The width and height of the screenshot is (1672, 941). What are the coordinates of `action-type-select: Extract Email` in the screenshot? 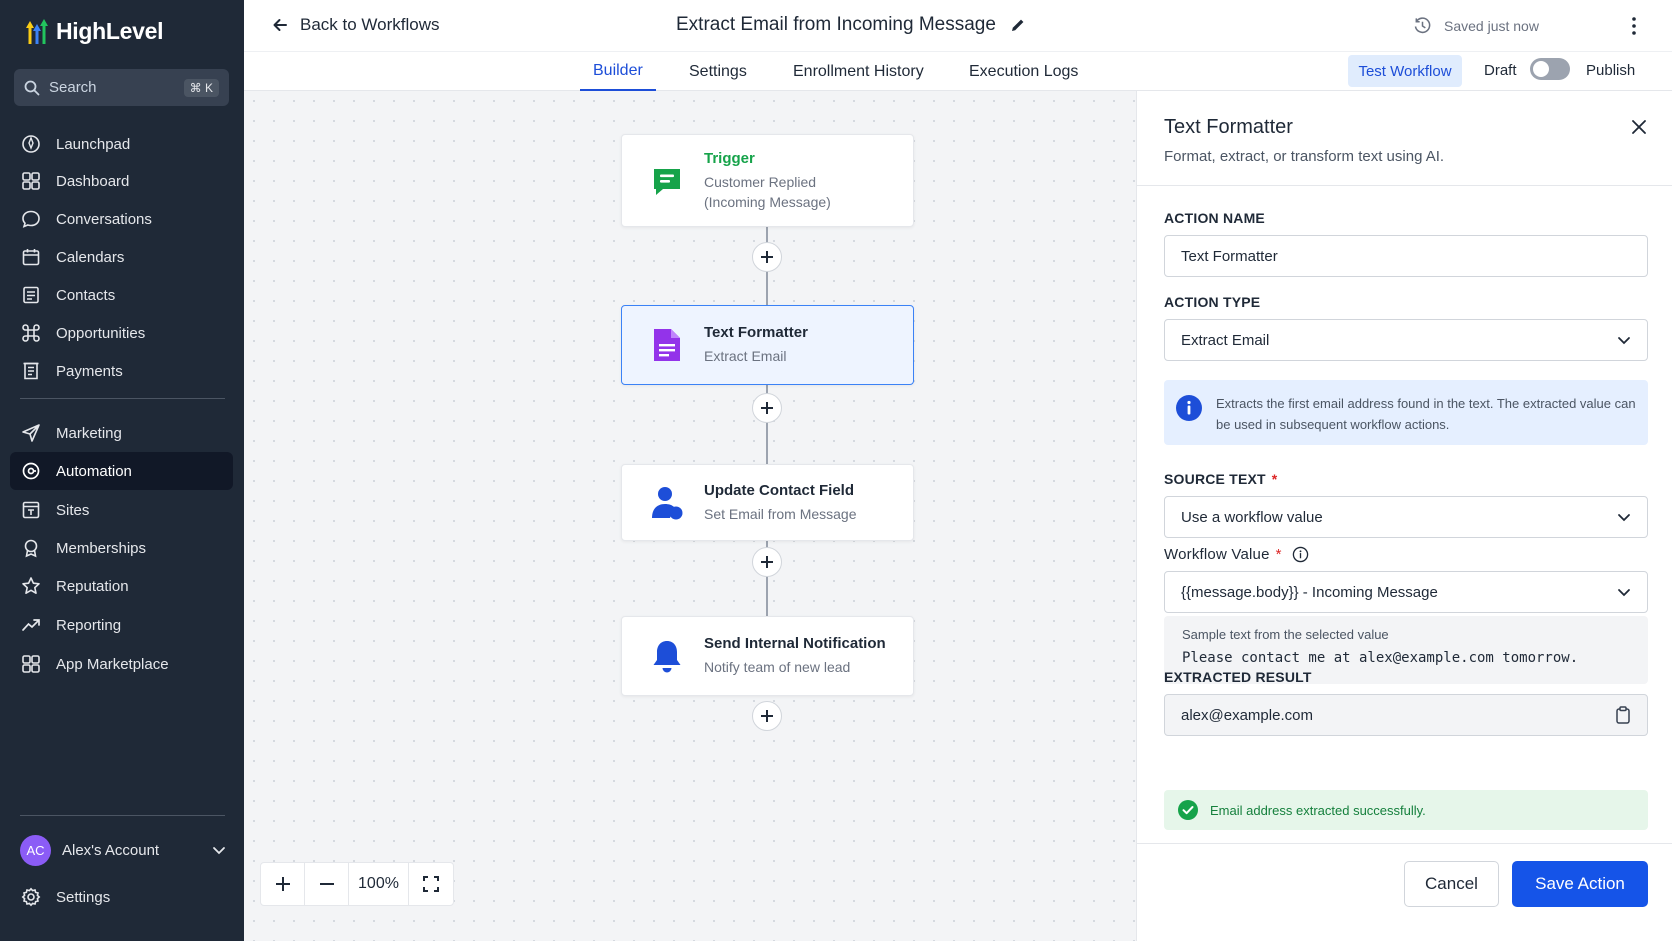 It's located at (1406, 340).